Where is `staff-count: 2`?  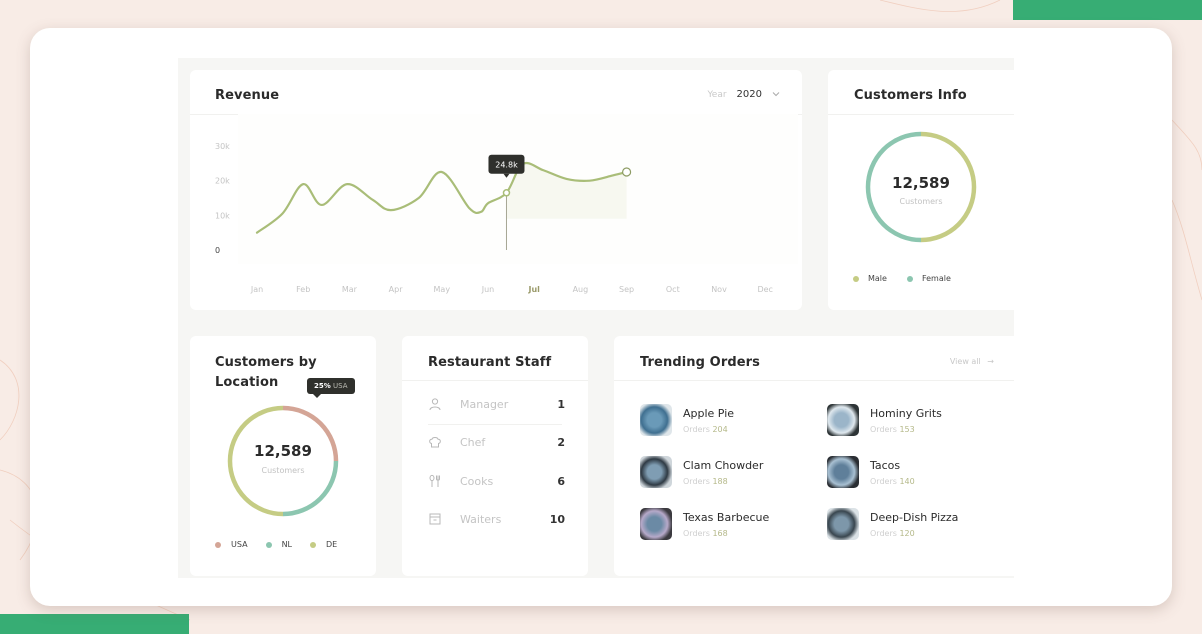 staff-count: 2 is located at coordinates (561, 442).